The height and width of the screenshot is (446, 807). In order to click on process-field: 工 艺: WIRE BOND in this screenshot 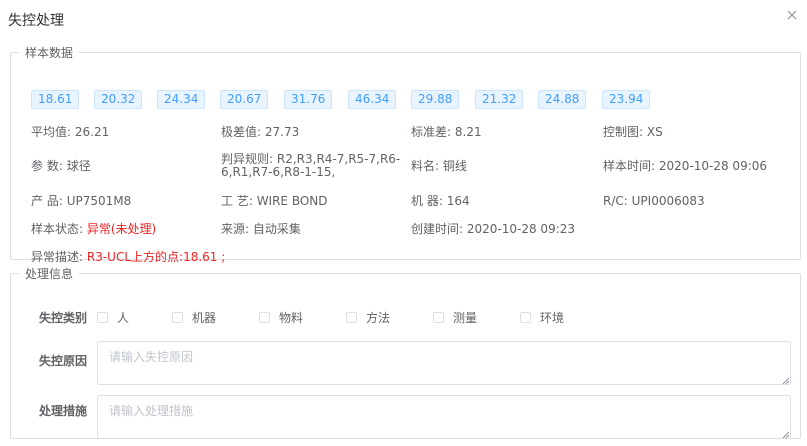, I will do `click(274, 201)`.